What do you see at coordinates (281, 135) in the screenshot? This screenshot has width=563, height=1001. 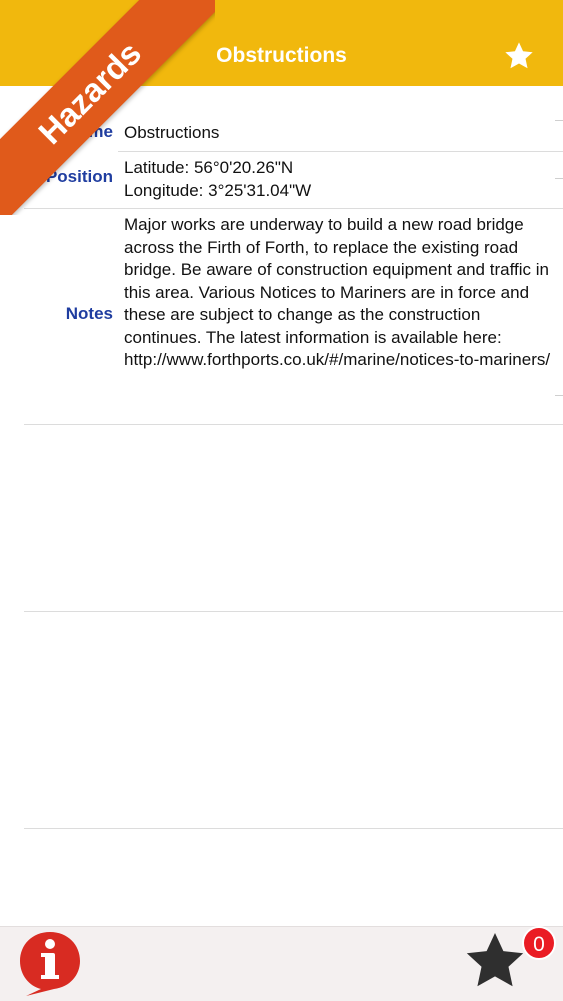 I see `name-row: Name Obstructions` at bounding box center [281, 135].